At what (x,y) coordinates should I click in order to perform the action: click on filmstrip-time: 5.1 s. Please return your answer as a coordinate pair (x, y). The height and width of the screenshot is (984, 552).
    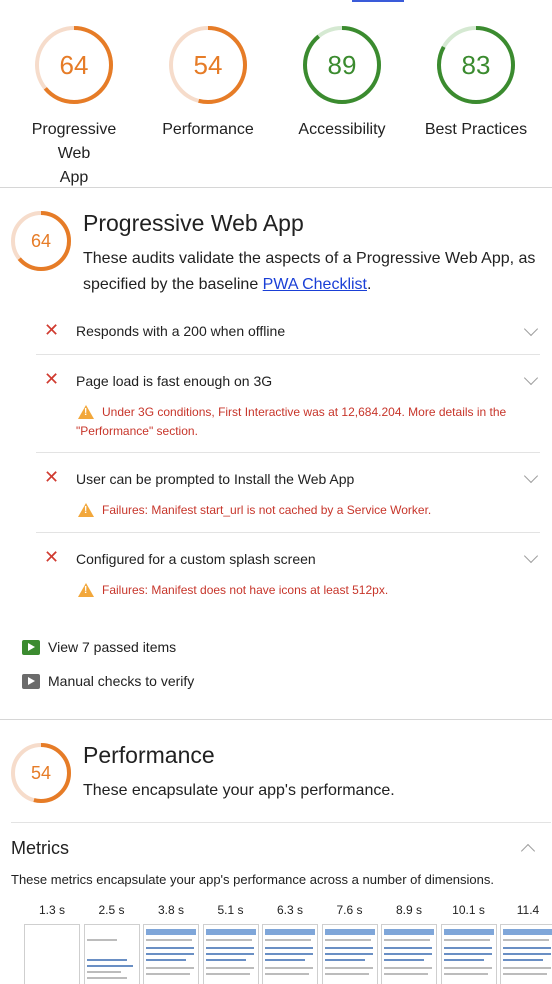
    Looking at the image, I should click on (230, 910).